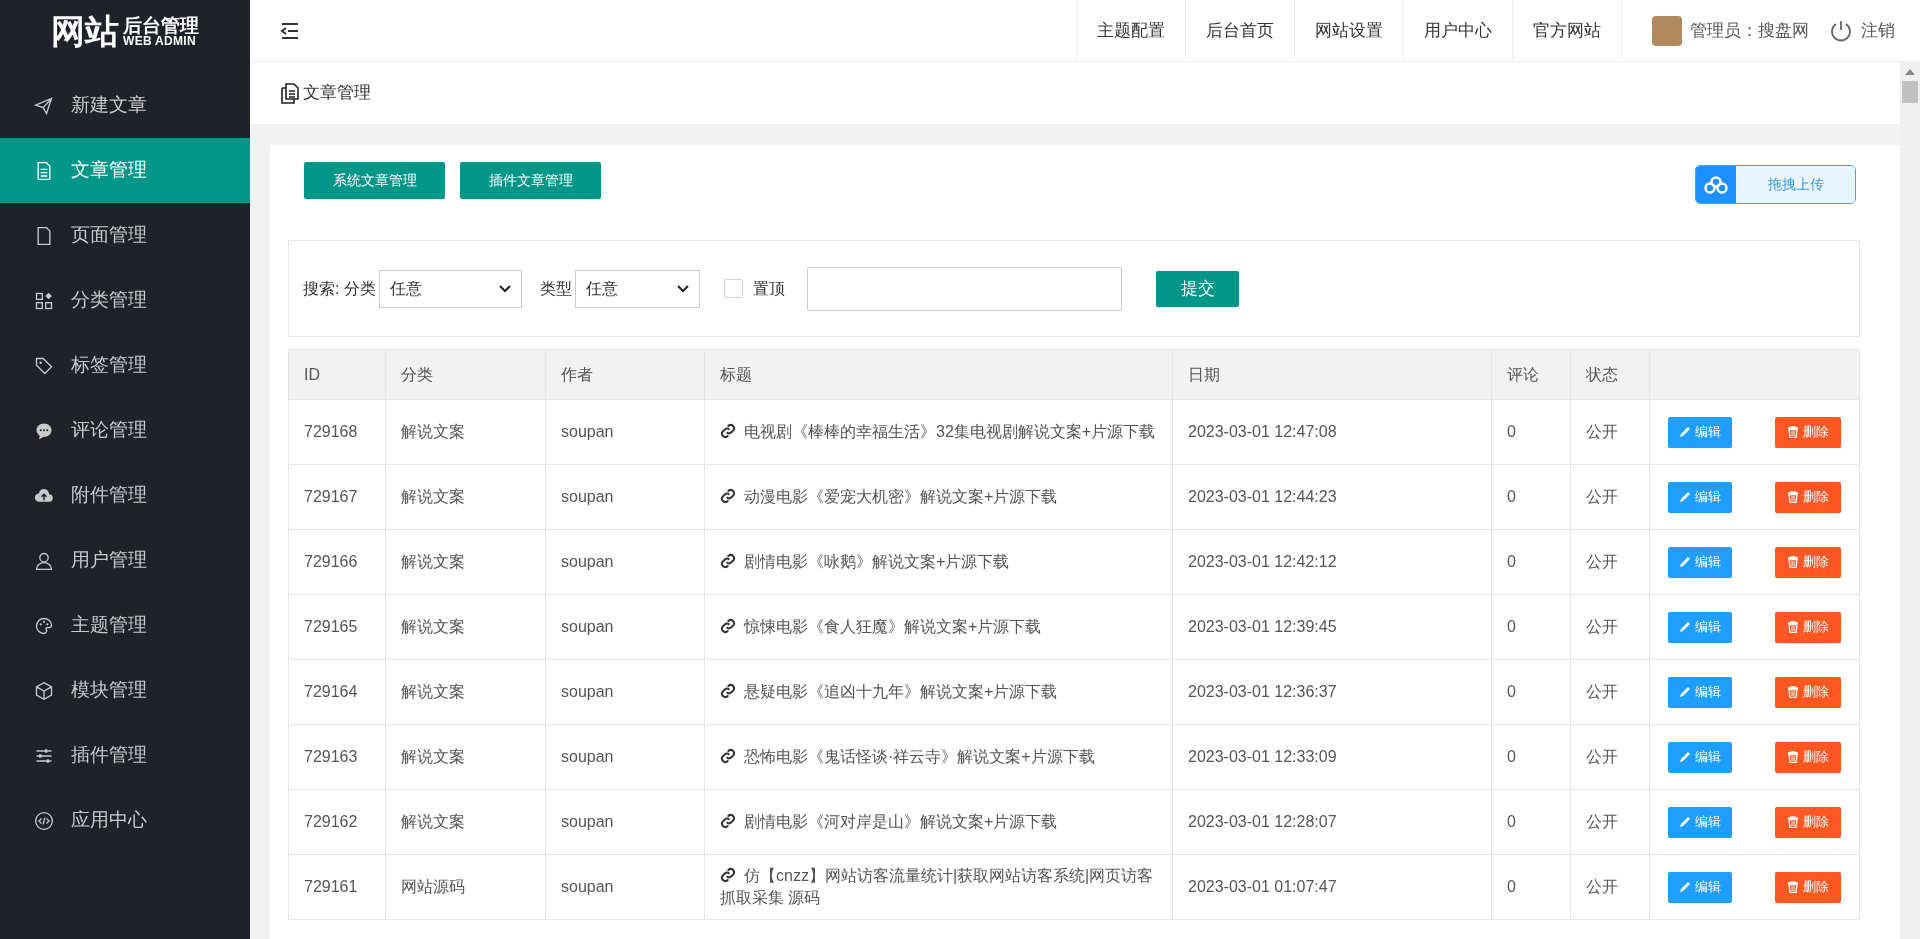 The width and height of the screenshot is (1920, 939). Describe the element at coordinates (1910, 92) in the screenshot. I see `scrollbar-thumb` at that location.